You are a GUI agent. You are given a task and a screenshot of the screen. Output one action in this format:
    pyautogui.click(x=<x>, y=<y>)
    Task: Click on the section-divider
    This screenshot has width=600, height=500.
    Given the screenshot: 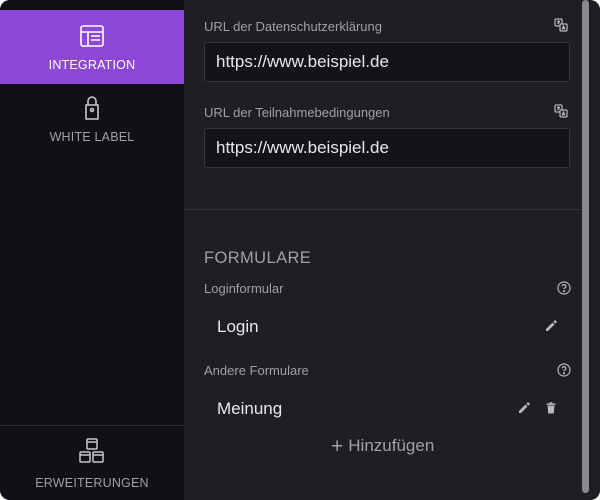 What is the action you would take?
    pyautogui.click(x=382, y=209)
    